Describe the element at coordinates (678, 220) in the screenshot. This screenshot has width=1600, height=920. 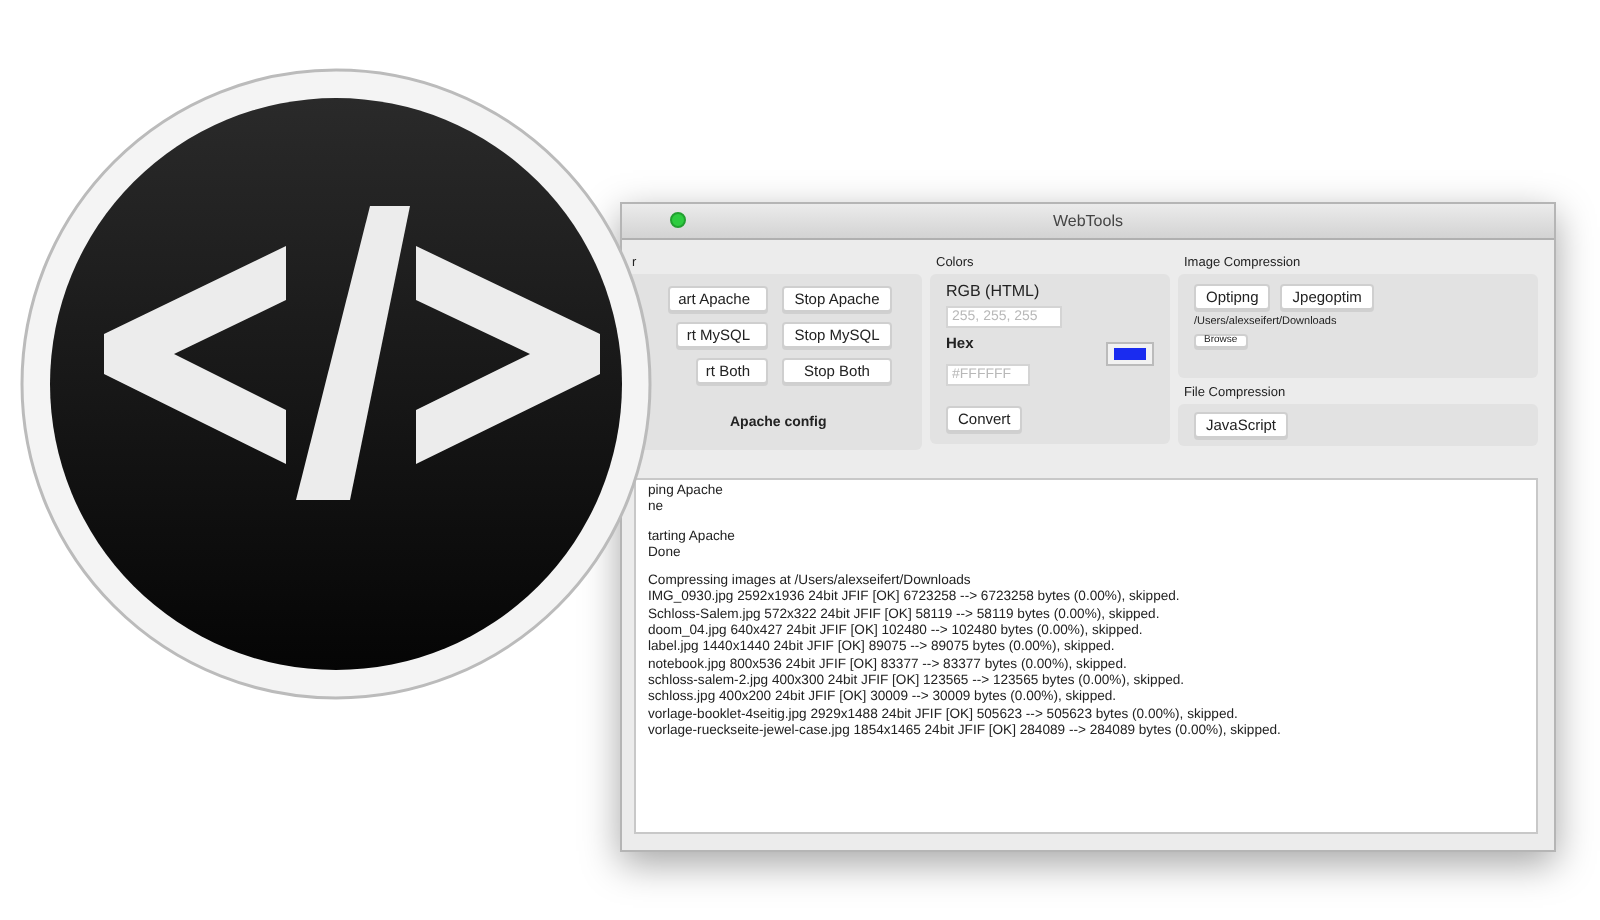
I see `window-button` at that location.